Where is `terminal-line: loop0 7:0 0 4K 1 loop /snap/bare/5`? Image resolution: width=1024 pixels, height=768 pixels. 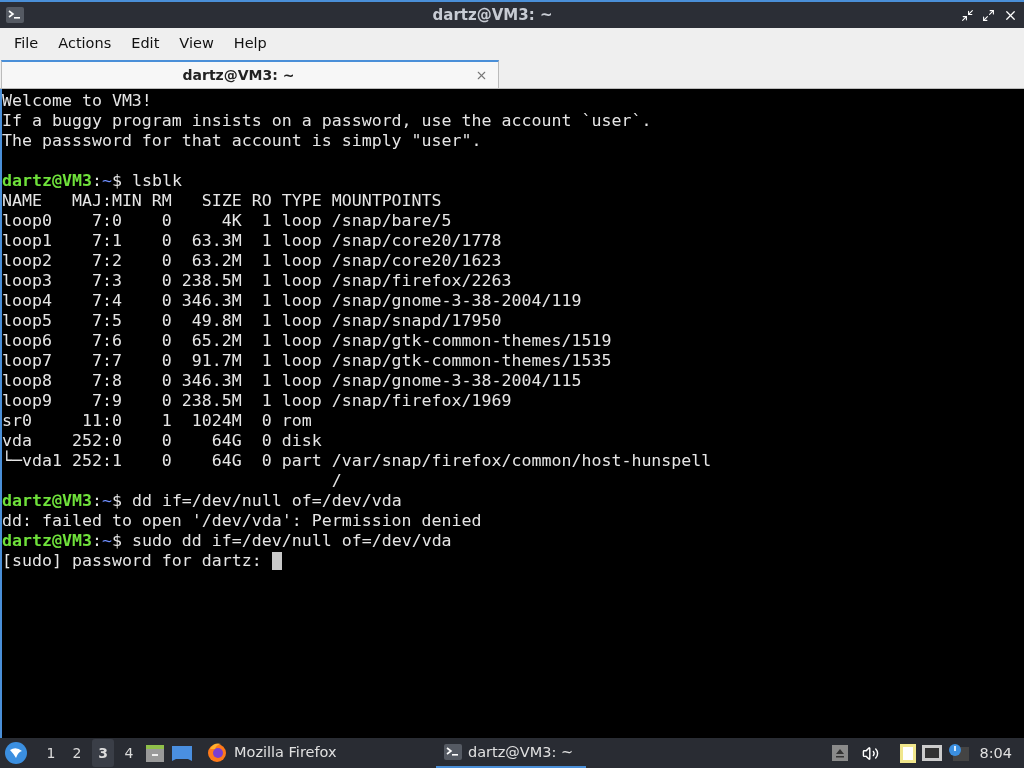 terminal-line: loop0 7:0 0 4K 1 loop /snap/bare/5 is located at coordinates (227, 221).